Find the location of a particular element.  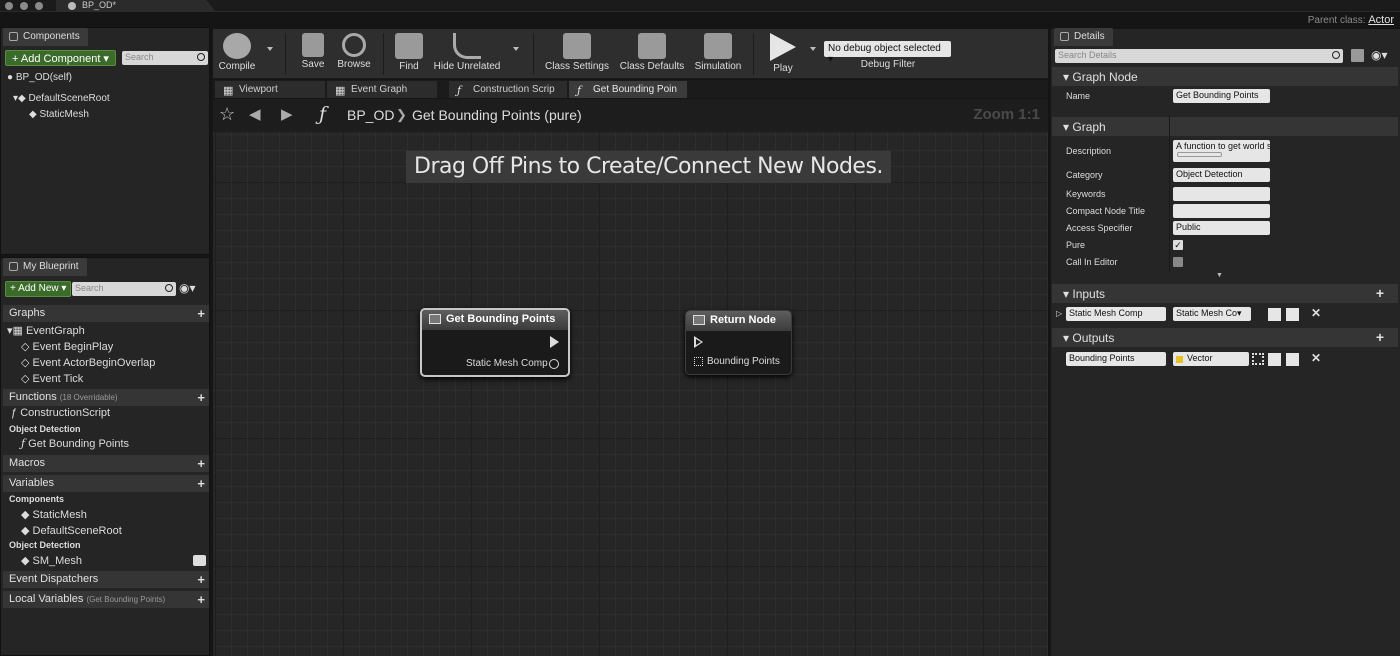

compile-button: Compile is located at coordinates (237, 50).